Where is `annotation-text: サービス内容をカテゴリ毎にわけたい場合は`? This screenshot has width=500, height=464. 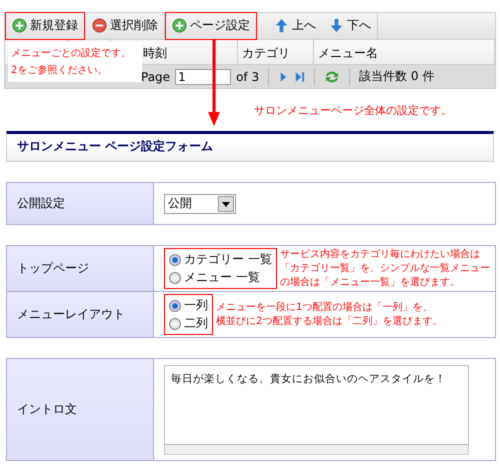
annotation-text: サービス内容をカテゴリ毎にわけたい場合は is located at coordinates (380, 255).